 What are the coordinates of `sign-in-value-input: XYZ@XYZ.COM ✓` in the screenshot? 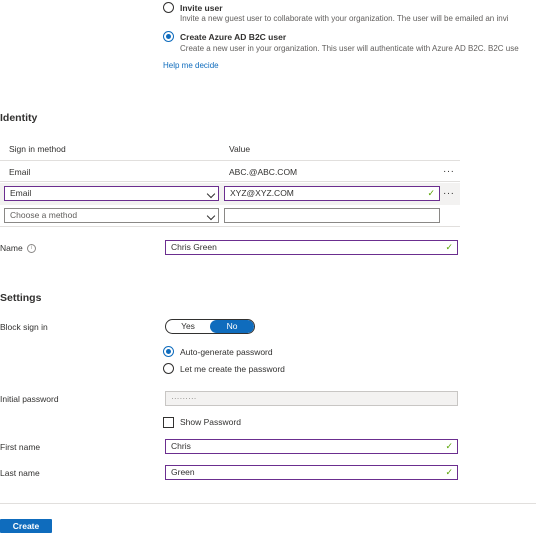 It's located at (332, 193).